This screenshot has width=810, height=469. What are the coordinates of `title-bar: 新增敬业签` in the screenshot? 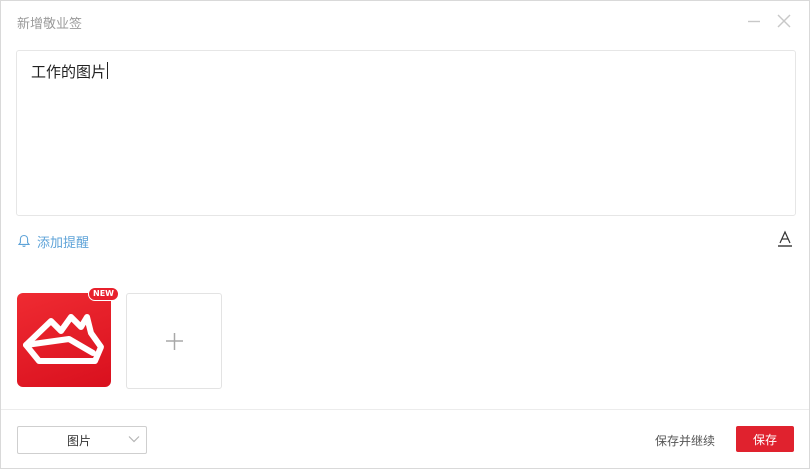 It's located at (405, 22).